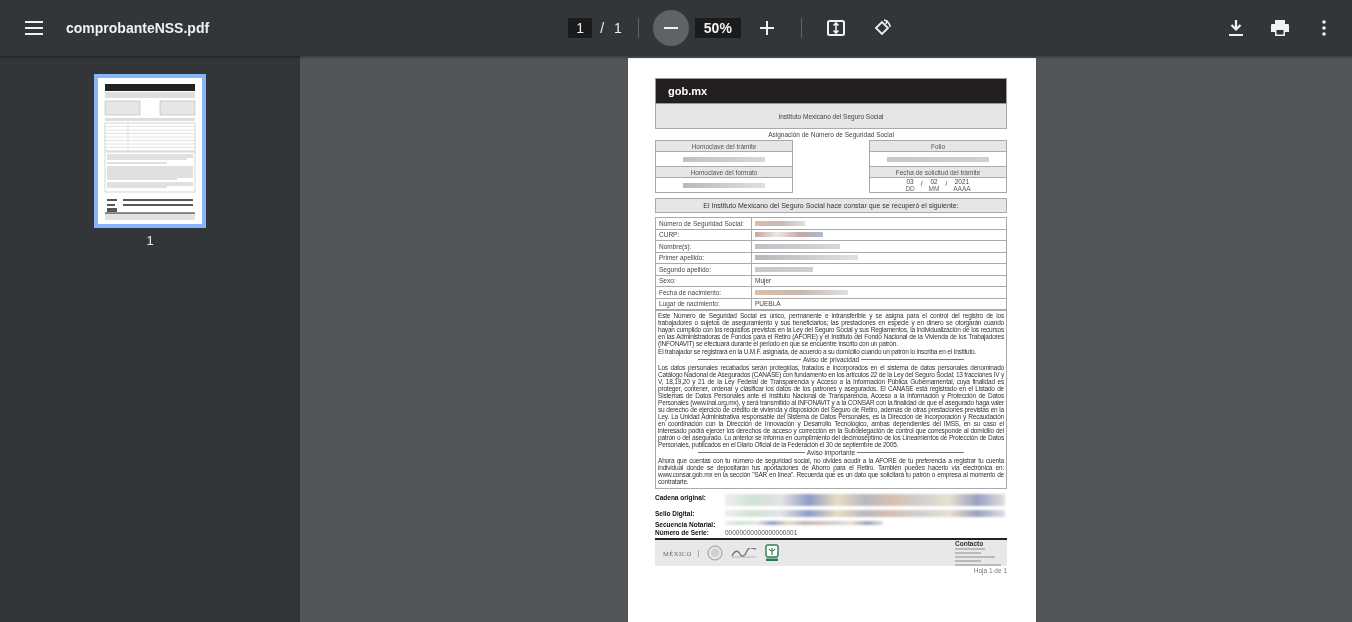 This screenshot has height=622, width=1352. Describe the element at coordinates (714, 553) in the screenshot. I see `seal-icon` at that location.